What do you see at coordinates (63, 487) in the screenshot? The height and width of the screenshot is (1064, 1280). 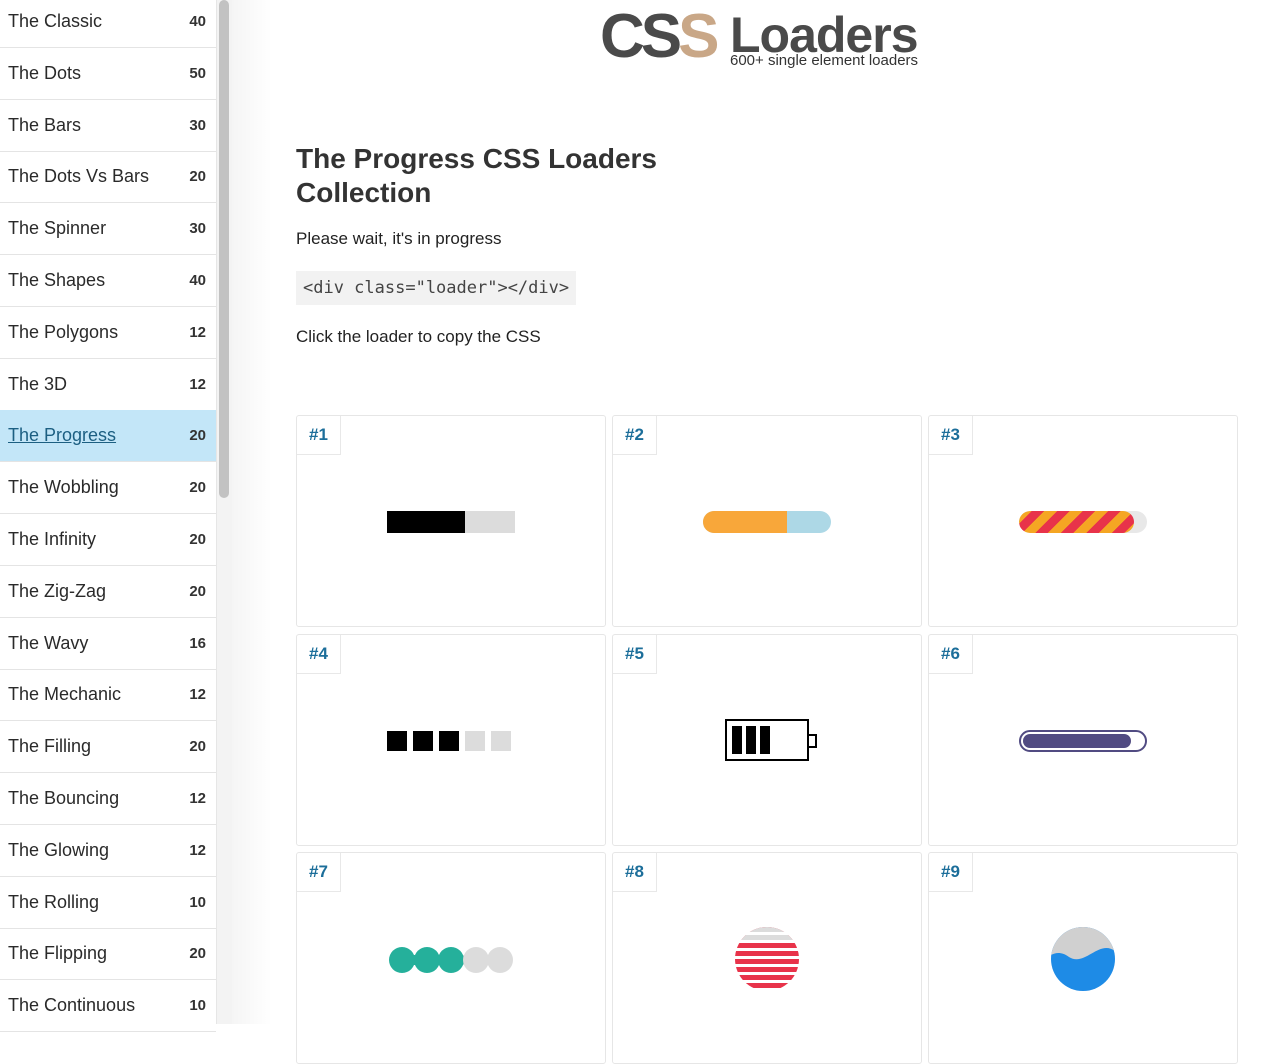 I see `sidebar-item-label: The Wobbling` at bounding box center [63, 487].